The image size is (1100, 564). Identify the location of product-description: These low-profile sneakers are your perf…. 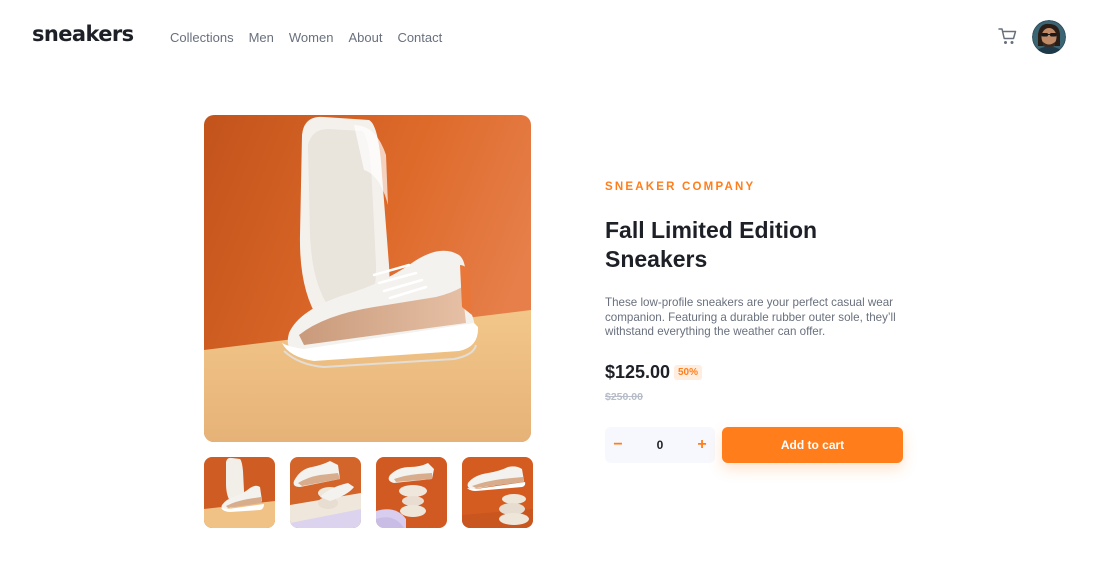
(750, 317).